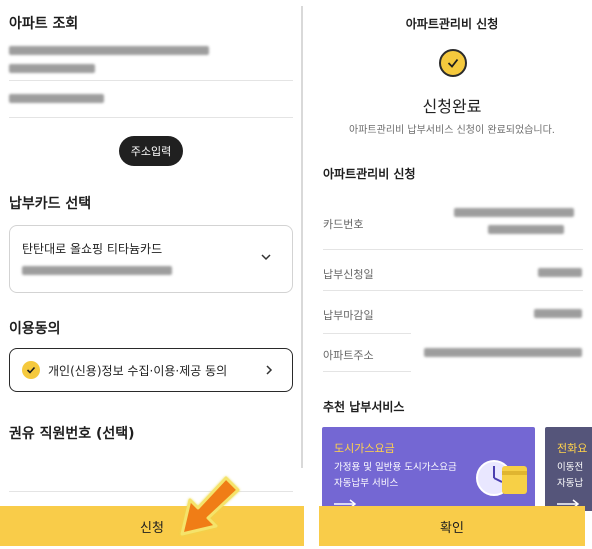 This screenshot has height=549, width=592. What do you see at coordinates (302, 237) in the screenshot?
I see `panel-divider` at bounding box center [302, 237].